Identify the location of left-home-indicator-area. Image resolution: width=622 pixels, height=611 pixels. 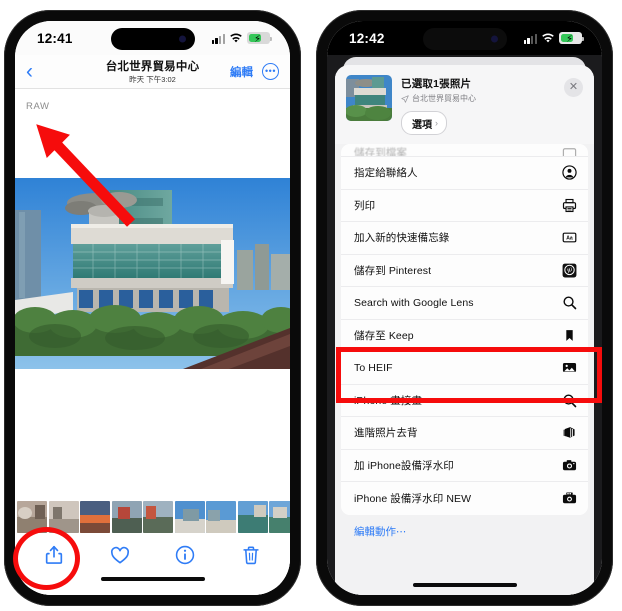
(152, 586).